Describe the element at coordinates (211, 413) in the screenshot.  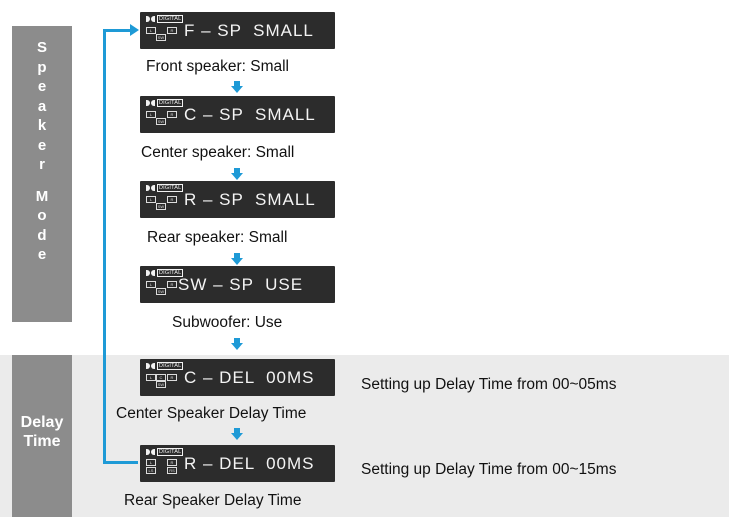
I see `step-caption: Center Speaker Delay Time` at that location.